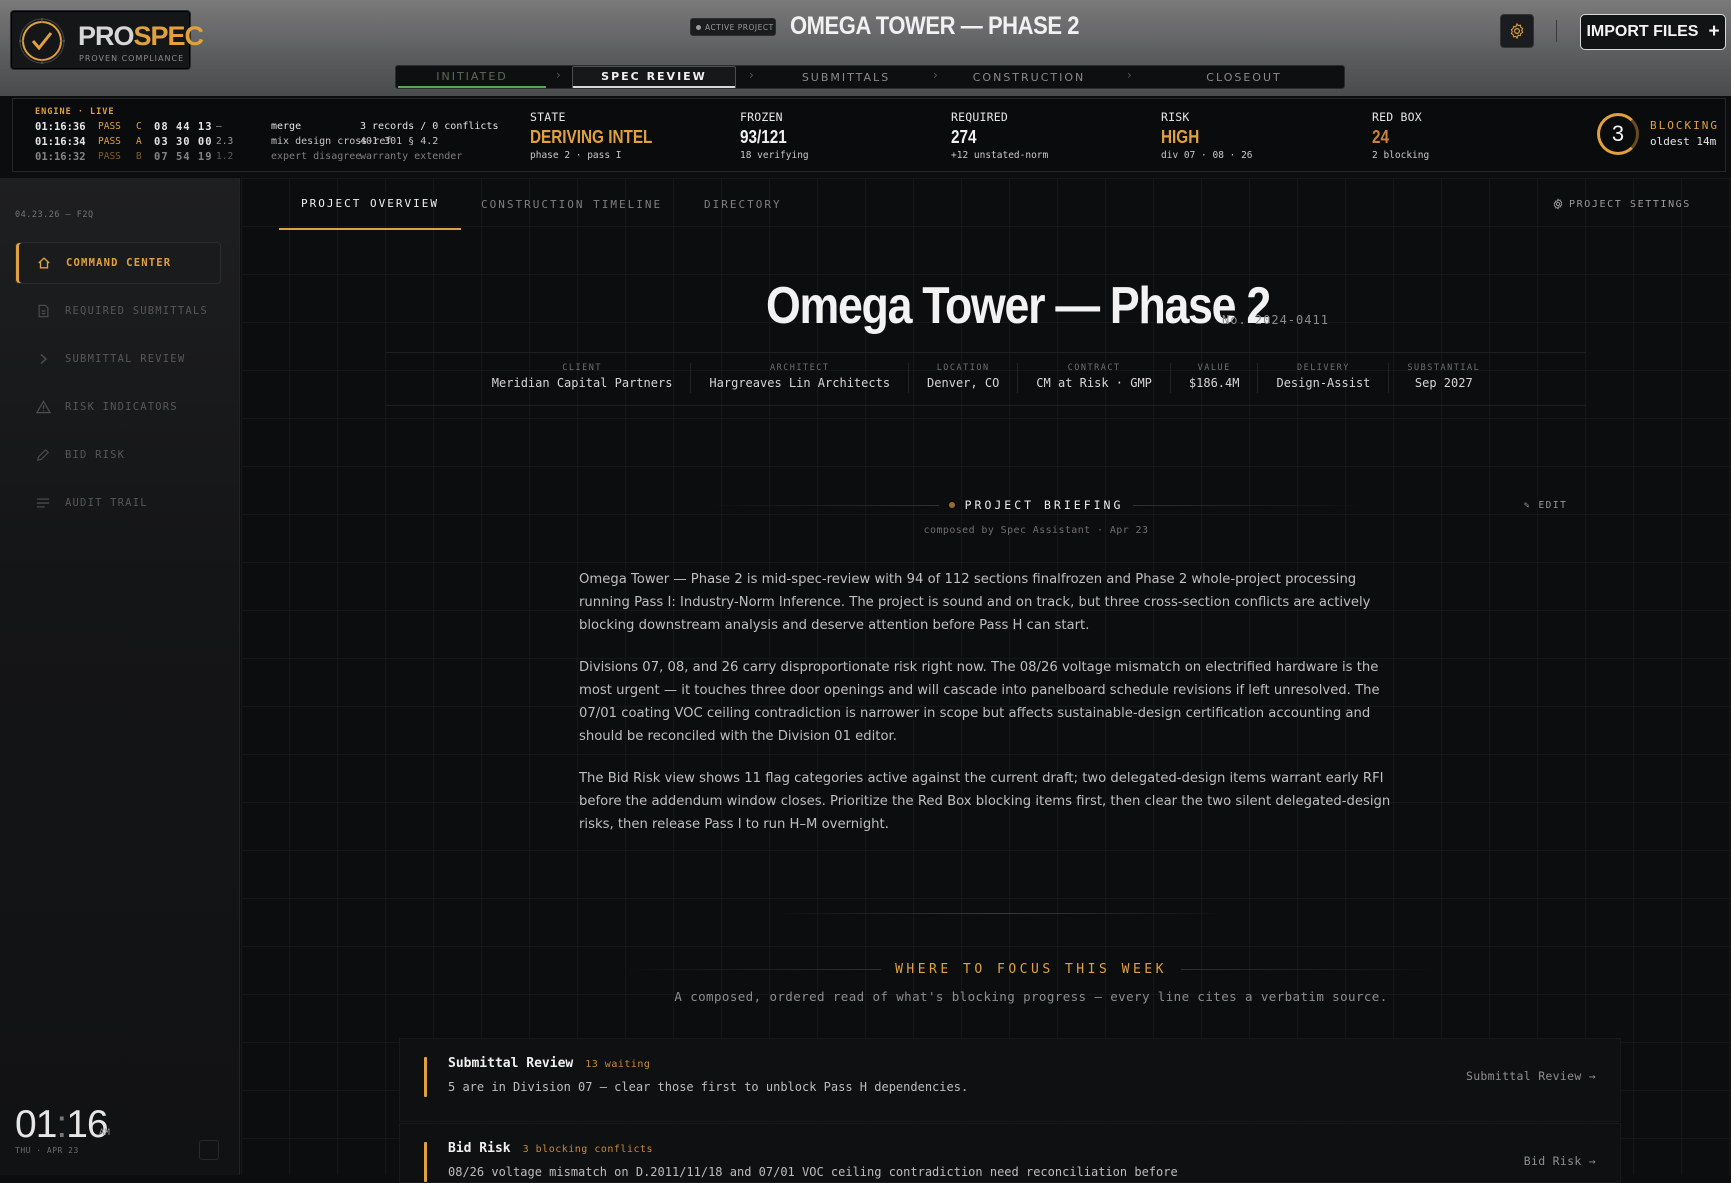 This screenshot has width=1731, height=1183. I want to click on focus-title: WHERE TO FOCUS THIS WEEK, so click(1031, 969).